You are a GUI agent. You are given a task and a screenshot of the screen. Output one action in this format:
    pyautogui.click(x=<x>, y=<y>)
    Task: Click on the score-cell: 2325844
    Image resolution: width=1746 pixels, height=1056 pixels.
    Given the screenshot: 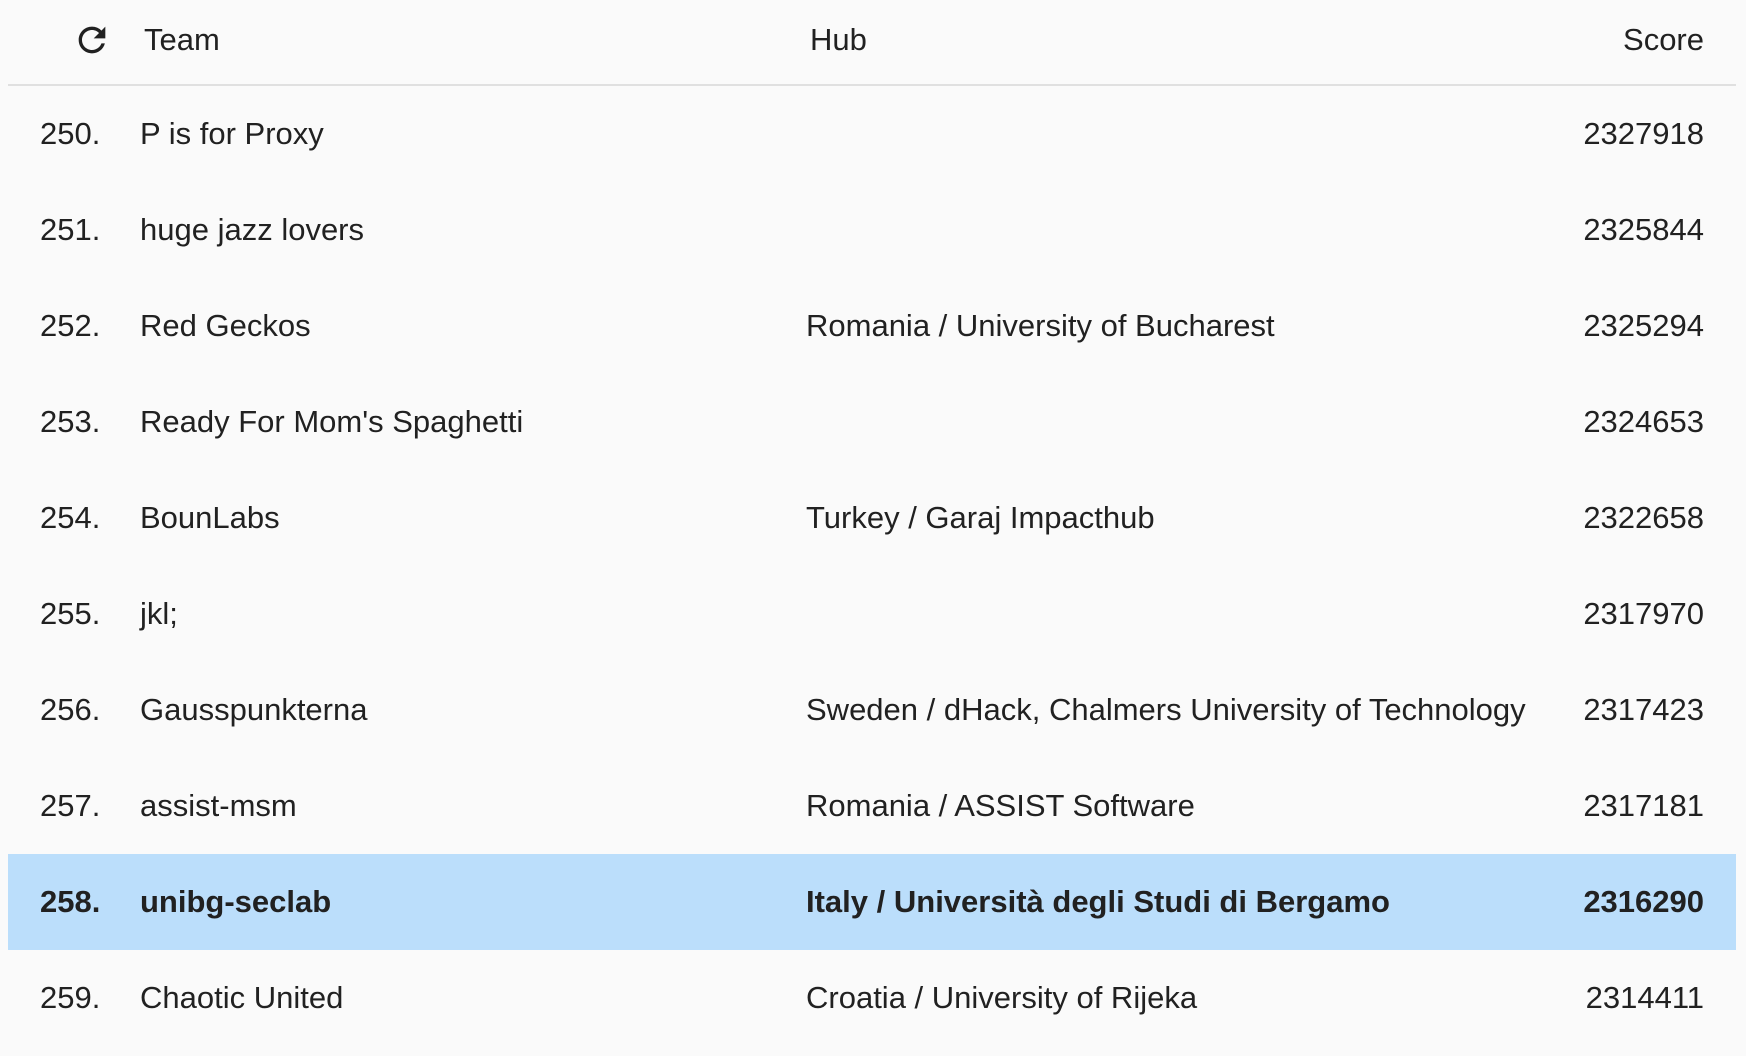 What is the action you would take?
    pyautogui.click(x=1643, y=229)
    